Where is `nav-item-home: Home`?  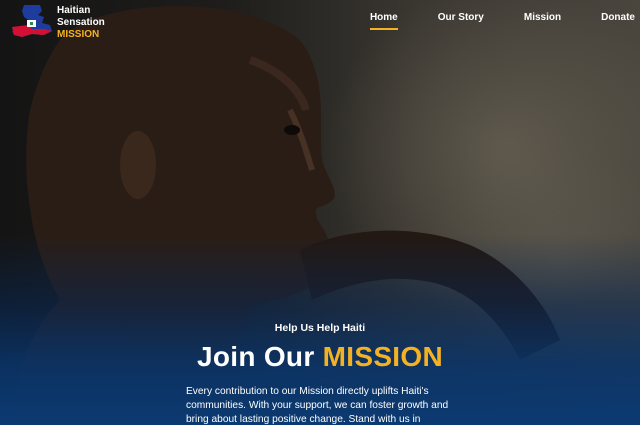
nav-item-home: Home is located at coordinates (383, 21).